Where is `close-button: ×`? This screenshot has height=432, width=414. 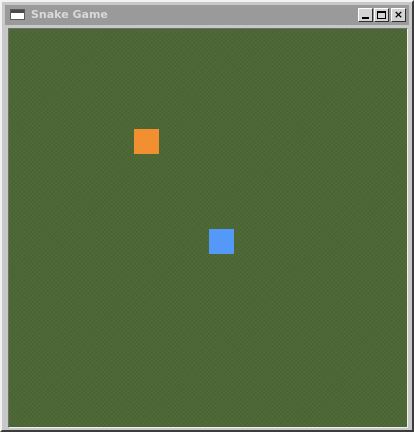 close-button: × is located at coordinates (398, 15).